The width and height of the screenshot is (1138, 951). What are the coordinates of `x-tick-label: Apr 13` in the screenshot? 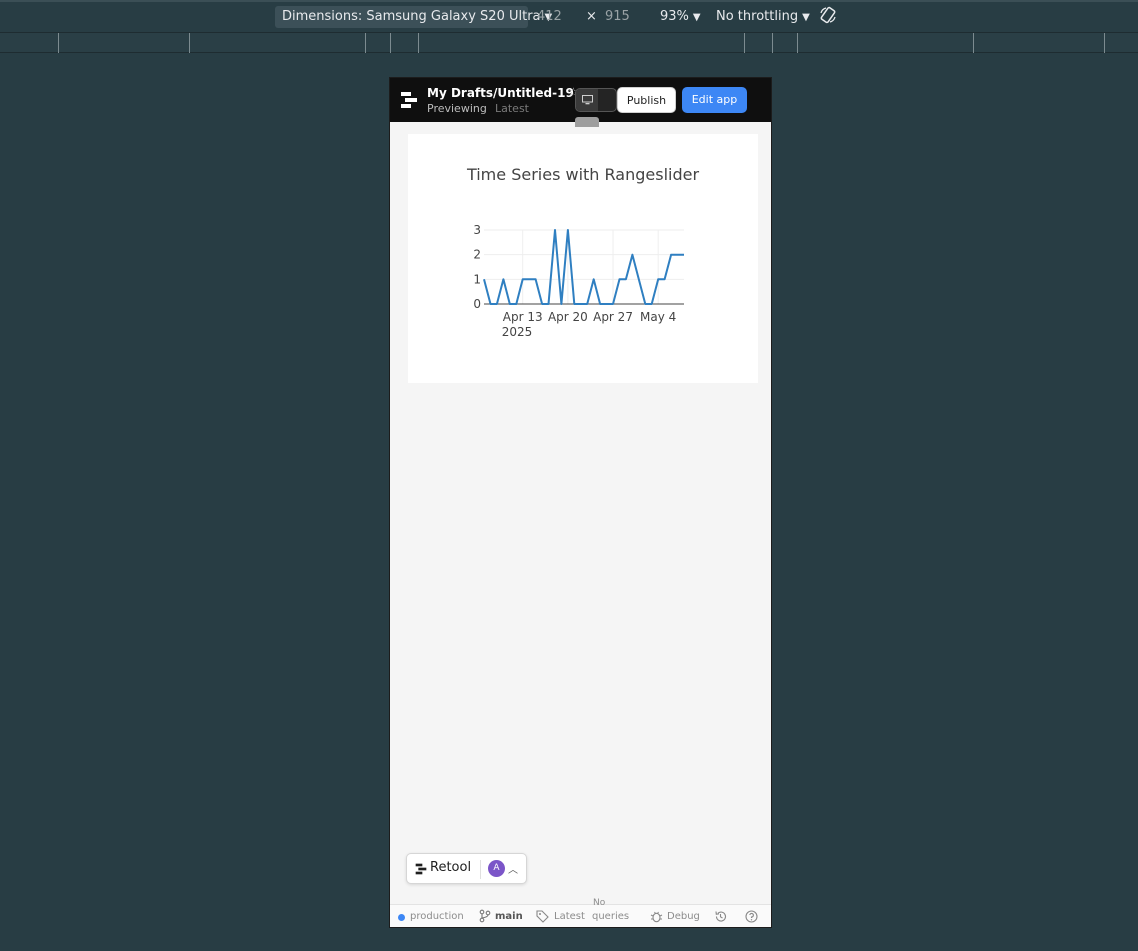 It's located at (523, 317).